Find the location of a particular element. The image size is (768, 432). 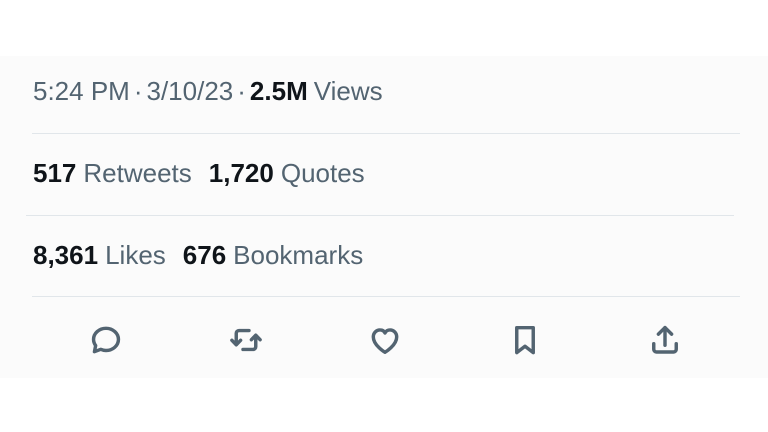

like-icon is located at coordinates (385, 341).